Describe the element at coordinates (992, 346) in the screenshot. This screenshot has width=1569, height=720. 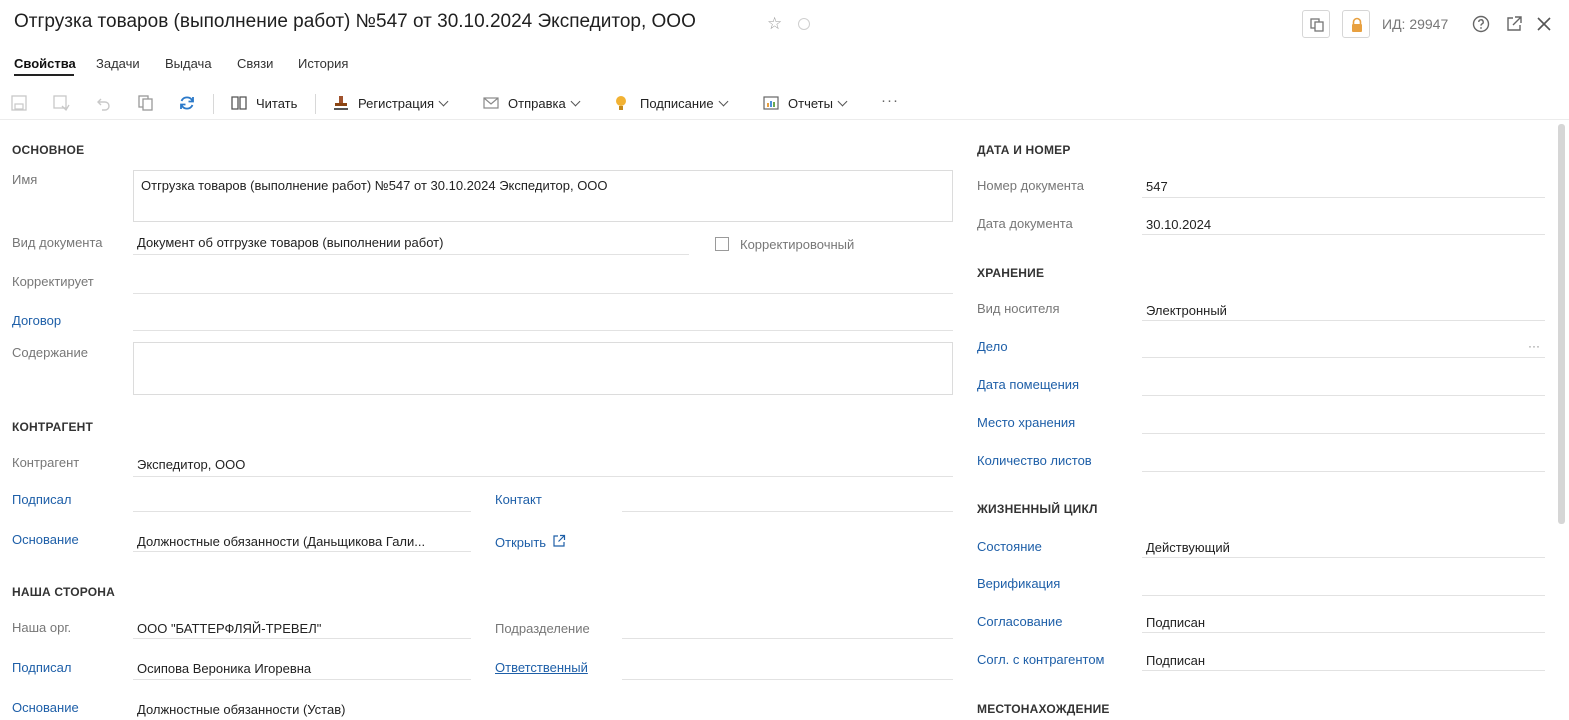
I see `case-link: Дело` at that location.